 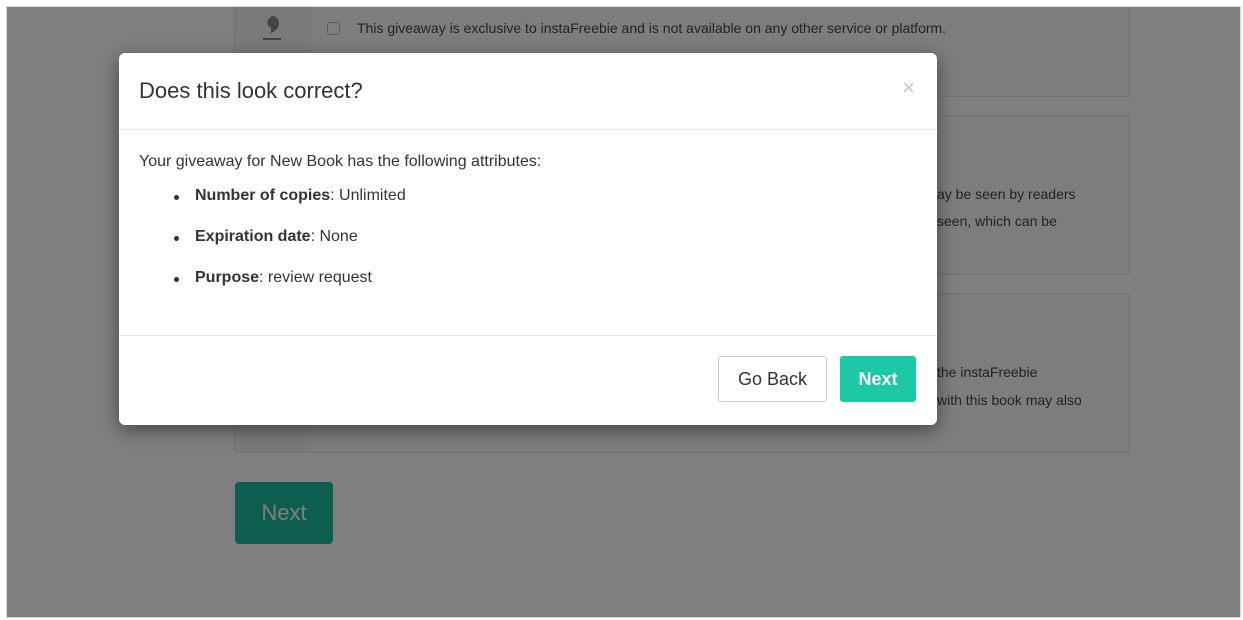 I want to click on attribute-label: Purpose, so click(x=227, y=277).